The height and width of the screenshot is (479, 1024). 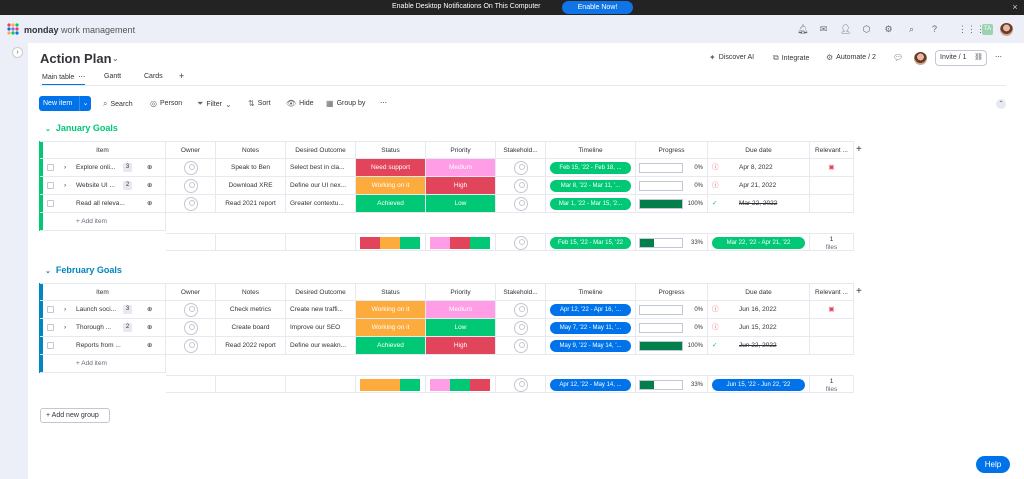 What do you see at coordinates (81, 128) in the screenshot?
I see `group-title: ⌄ January Goals` at bounding box center [81, 128].